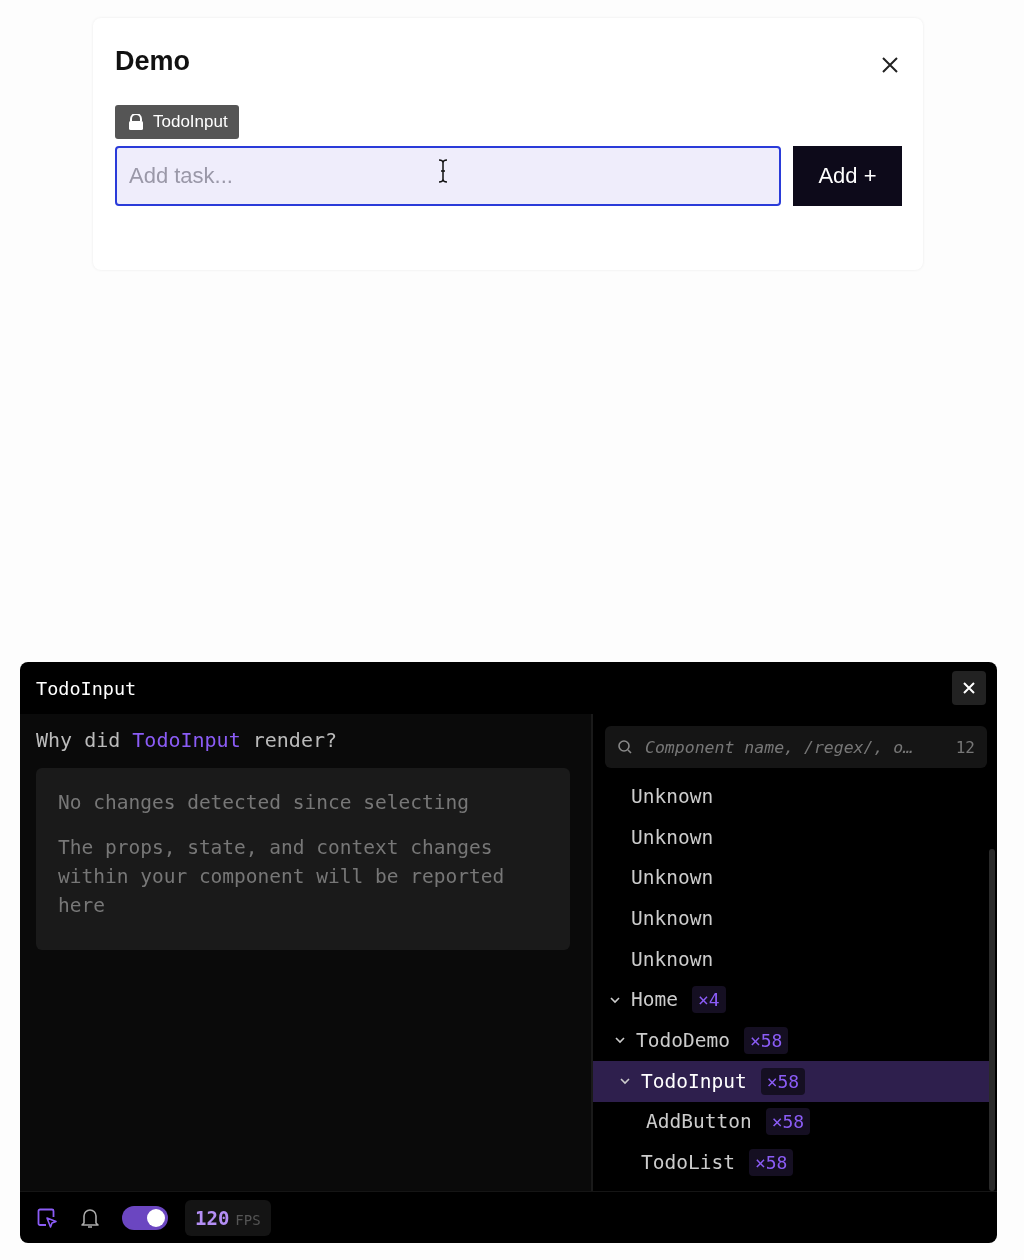 The height and width of the screenshot is (1260, 1024). What do you see at coordinates (86, 688) in the screenshot?
I see `panel-title: TodoInput` at bounding box center [86, 688].